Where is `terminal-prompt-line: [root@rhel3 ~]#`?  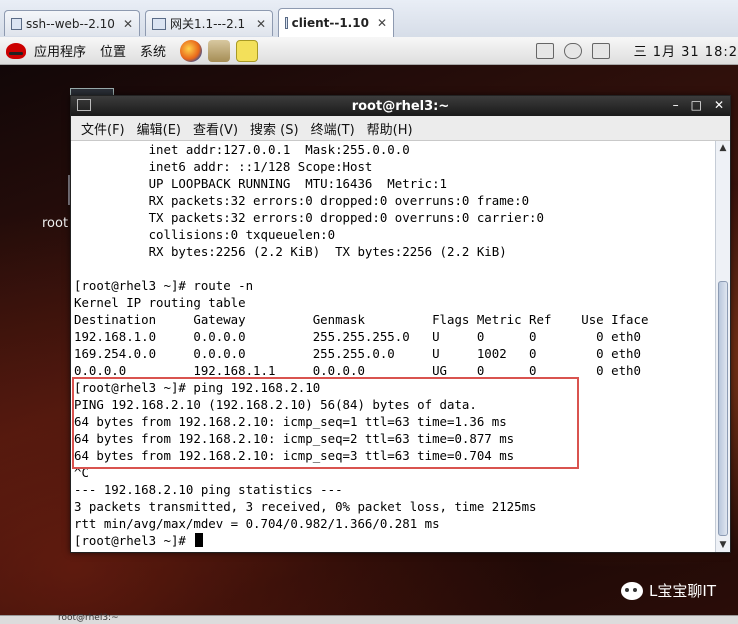
terminal-prompt-line: [root@rhel3 ~]# is located at coordinates (139, 540).